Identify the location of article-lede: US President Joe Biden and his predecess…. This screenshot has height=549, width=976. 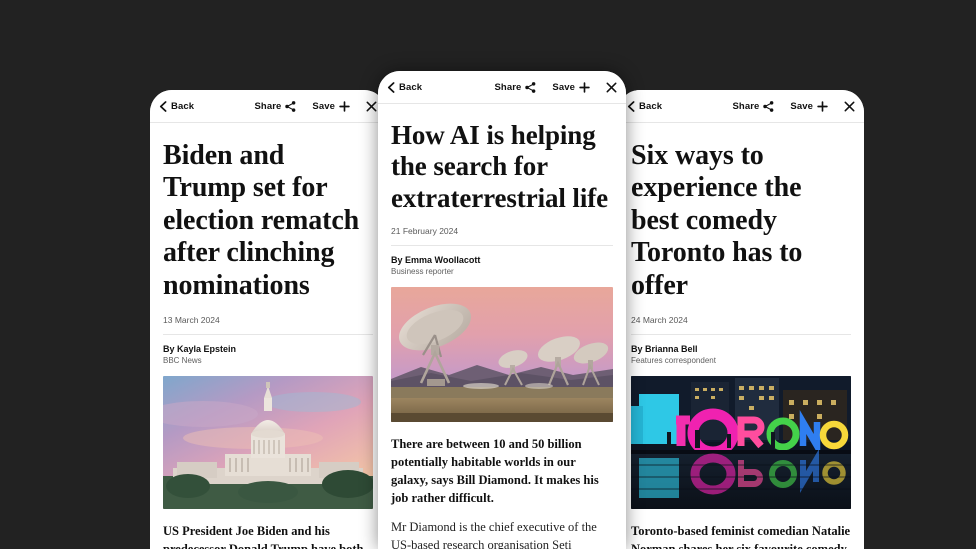
(263, 536).